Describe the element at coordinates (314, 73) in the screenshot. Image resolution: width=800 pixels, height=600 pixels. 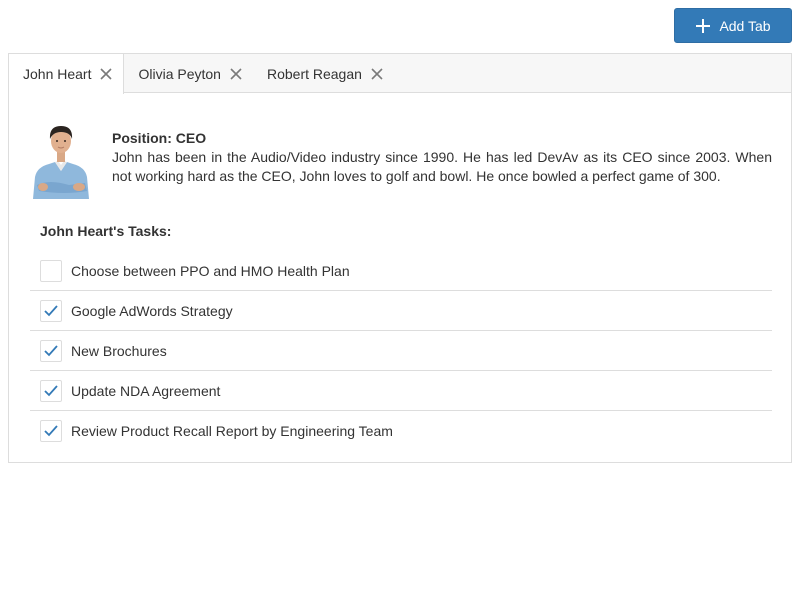
I see `tab-label: Robert Reagan` at that location.